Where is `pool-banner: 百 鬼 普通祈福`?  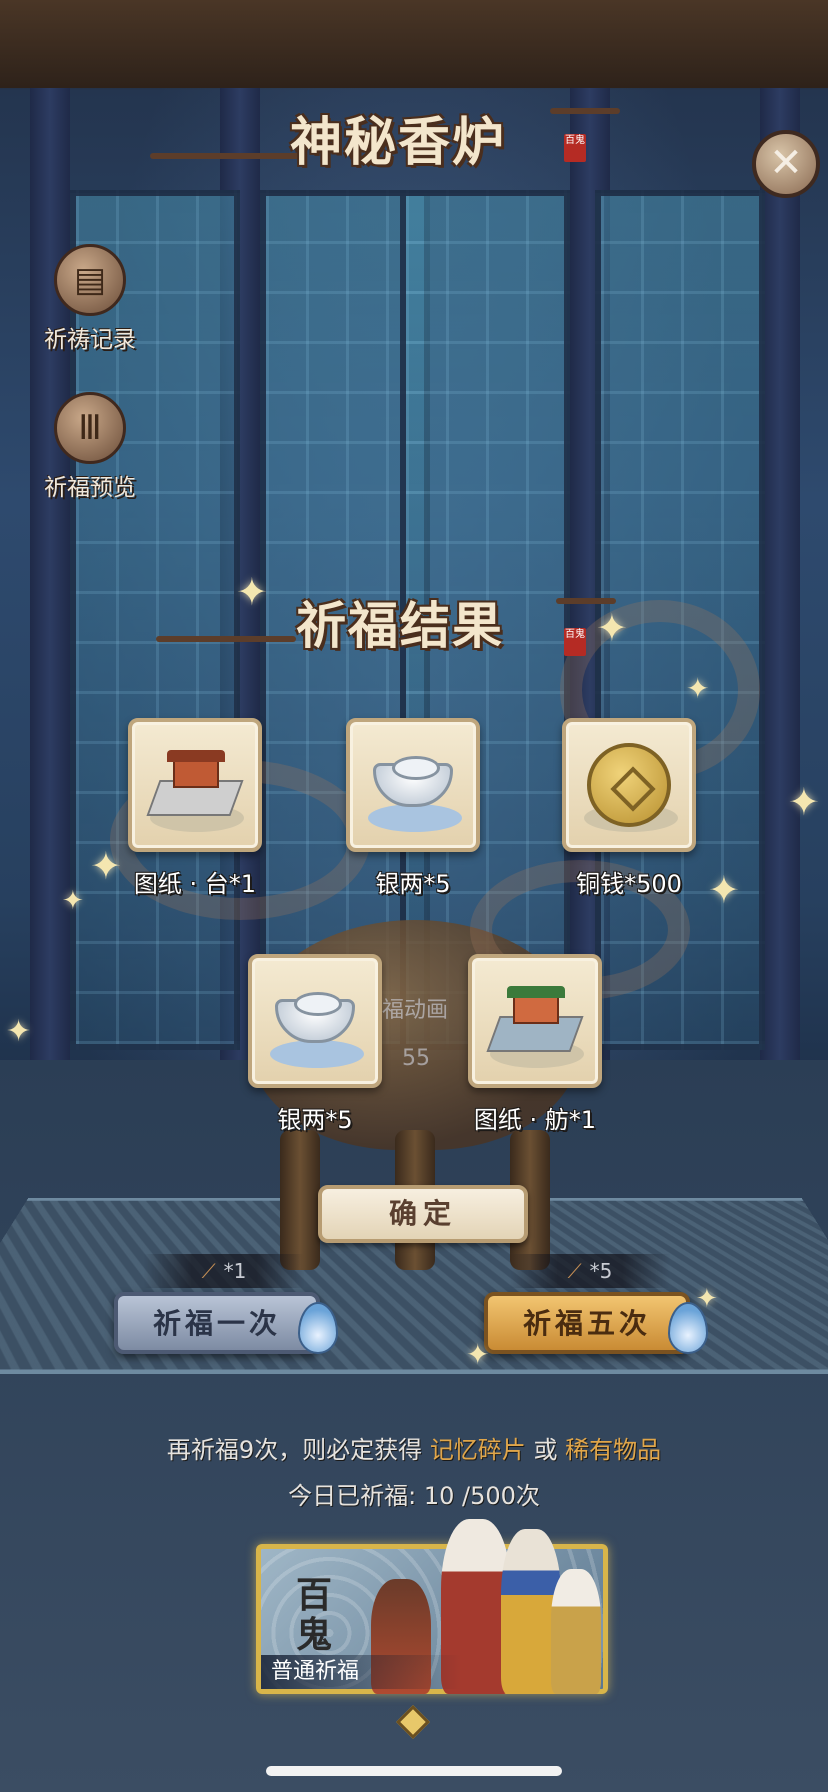 pool-banner: 百 鬼 普通祈福 is located at coordinates (432, 1606).